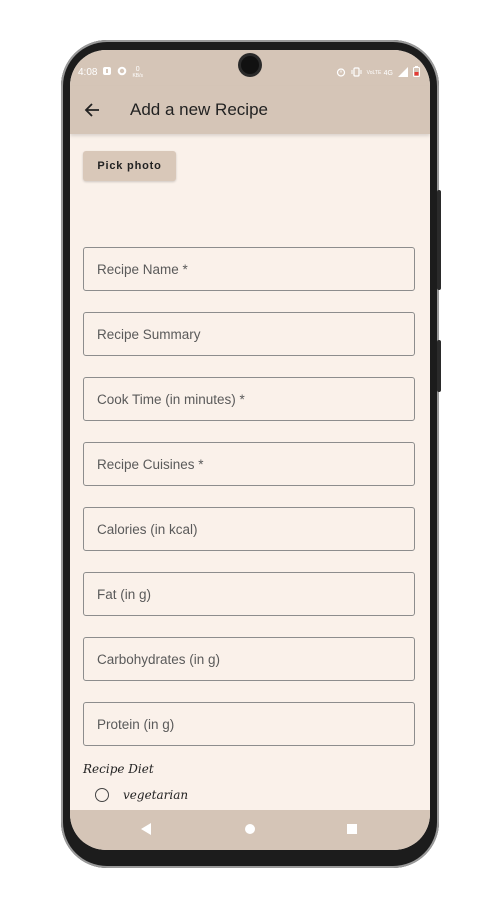  I want to click on whatsapp-icon, so click(122, 72).